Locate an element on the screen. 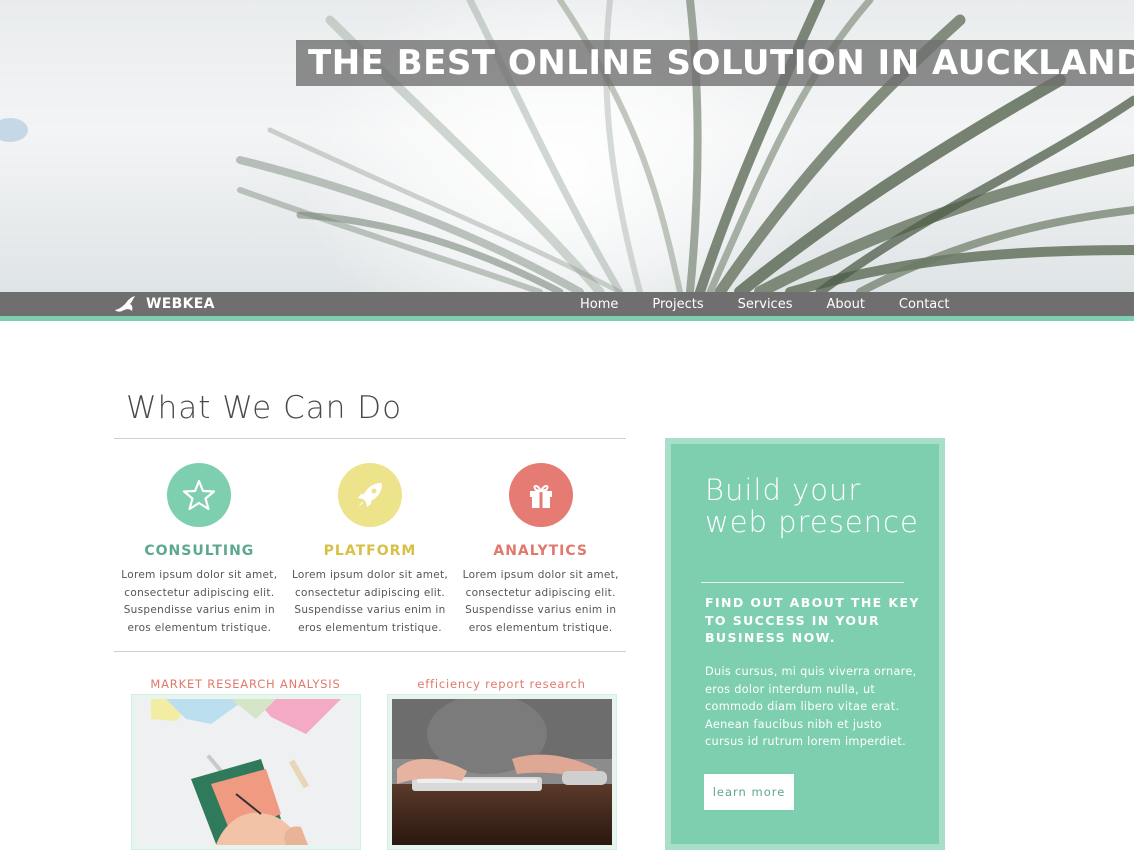 The width and height of the screenshot is (1134, 850). thumbnail-label: MARKET RESEARCH ANALYSIS is located at coordinates (245, 684).